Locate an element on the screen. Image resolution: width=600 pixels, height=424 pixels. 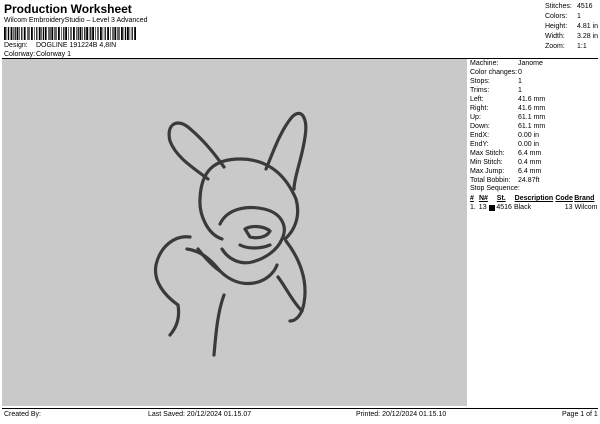
row-stitches: 4516 is located at coordinates (504, 207).